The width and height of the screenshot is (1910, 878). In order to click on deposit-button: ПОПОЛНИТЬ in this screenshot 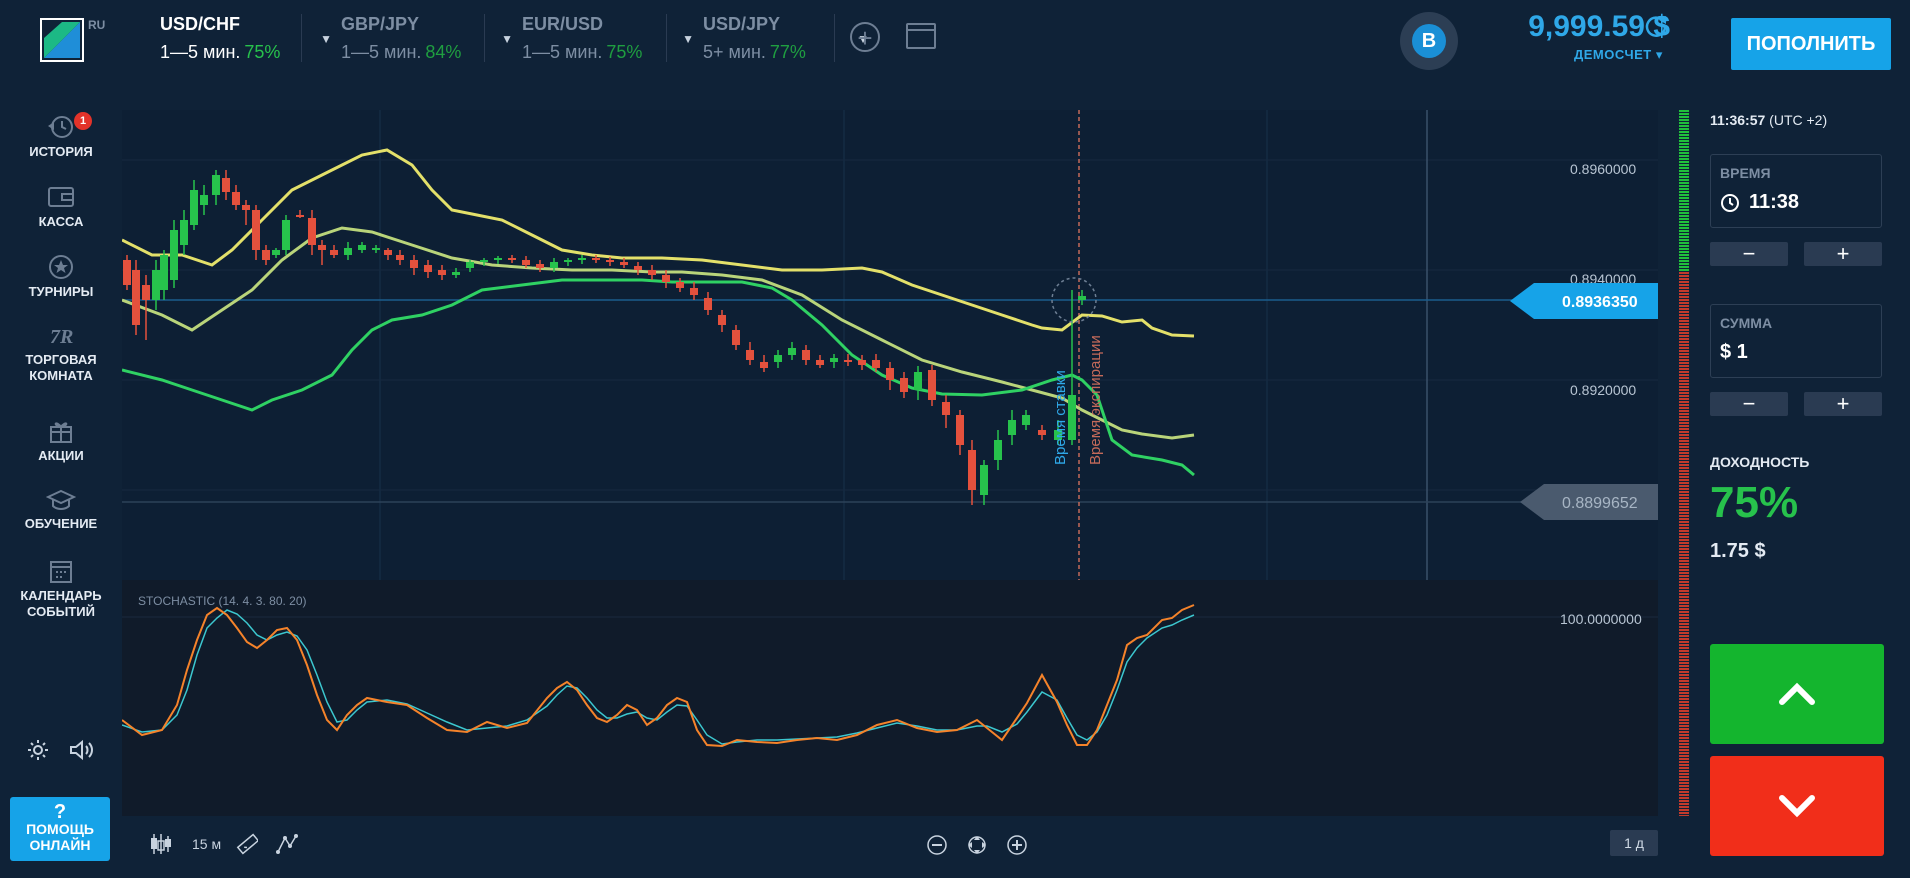, I will do `click(1811, 44)`.